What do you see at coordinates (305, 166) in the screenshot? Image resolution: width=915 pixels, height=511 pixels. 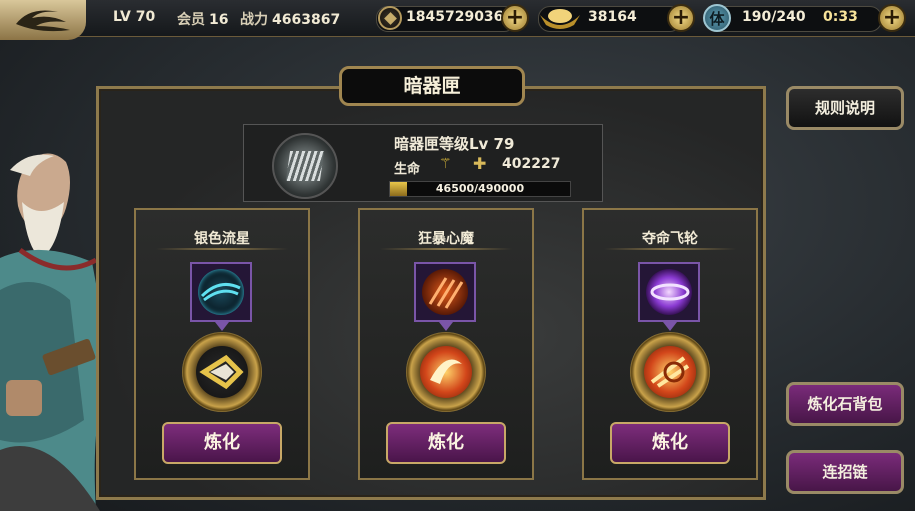 I see `hidden-weapon-box-icon` at bounding box center [305, 166].